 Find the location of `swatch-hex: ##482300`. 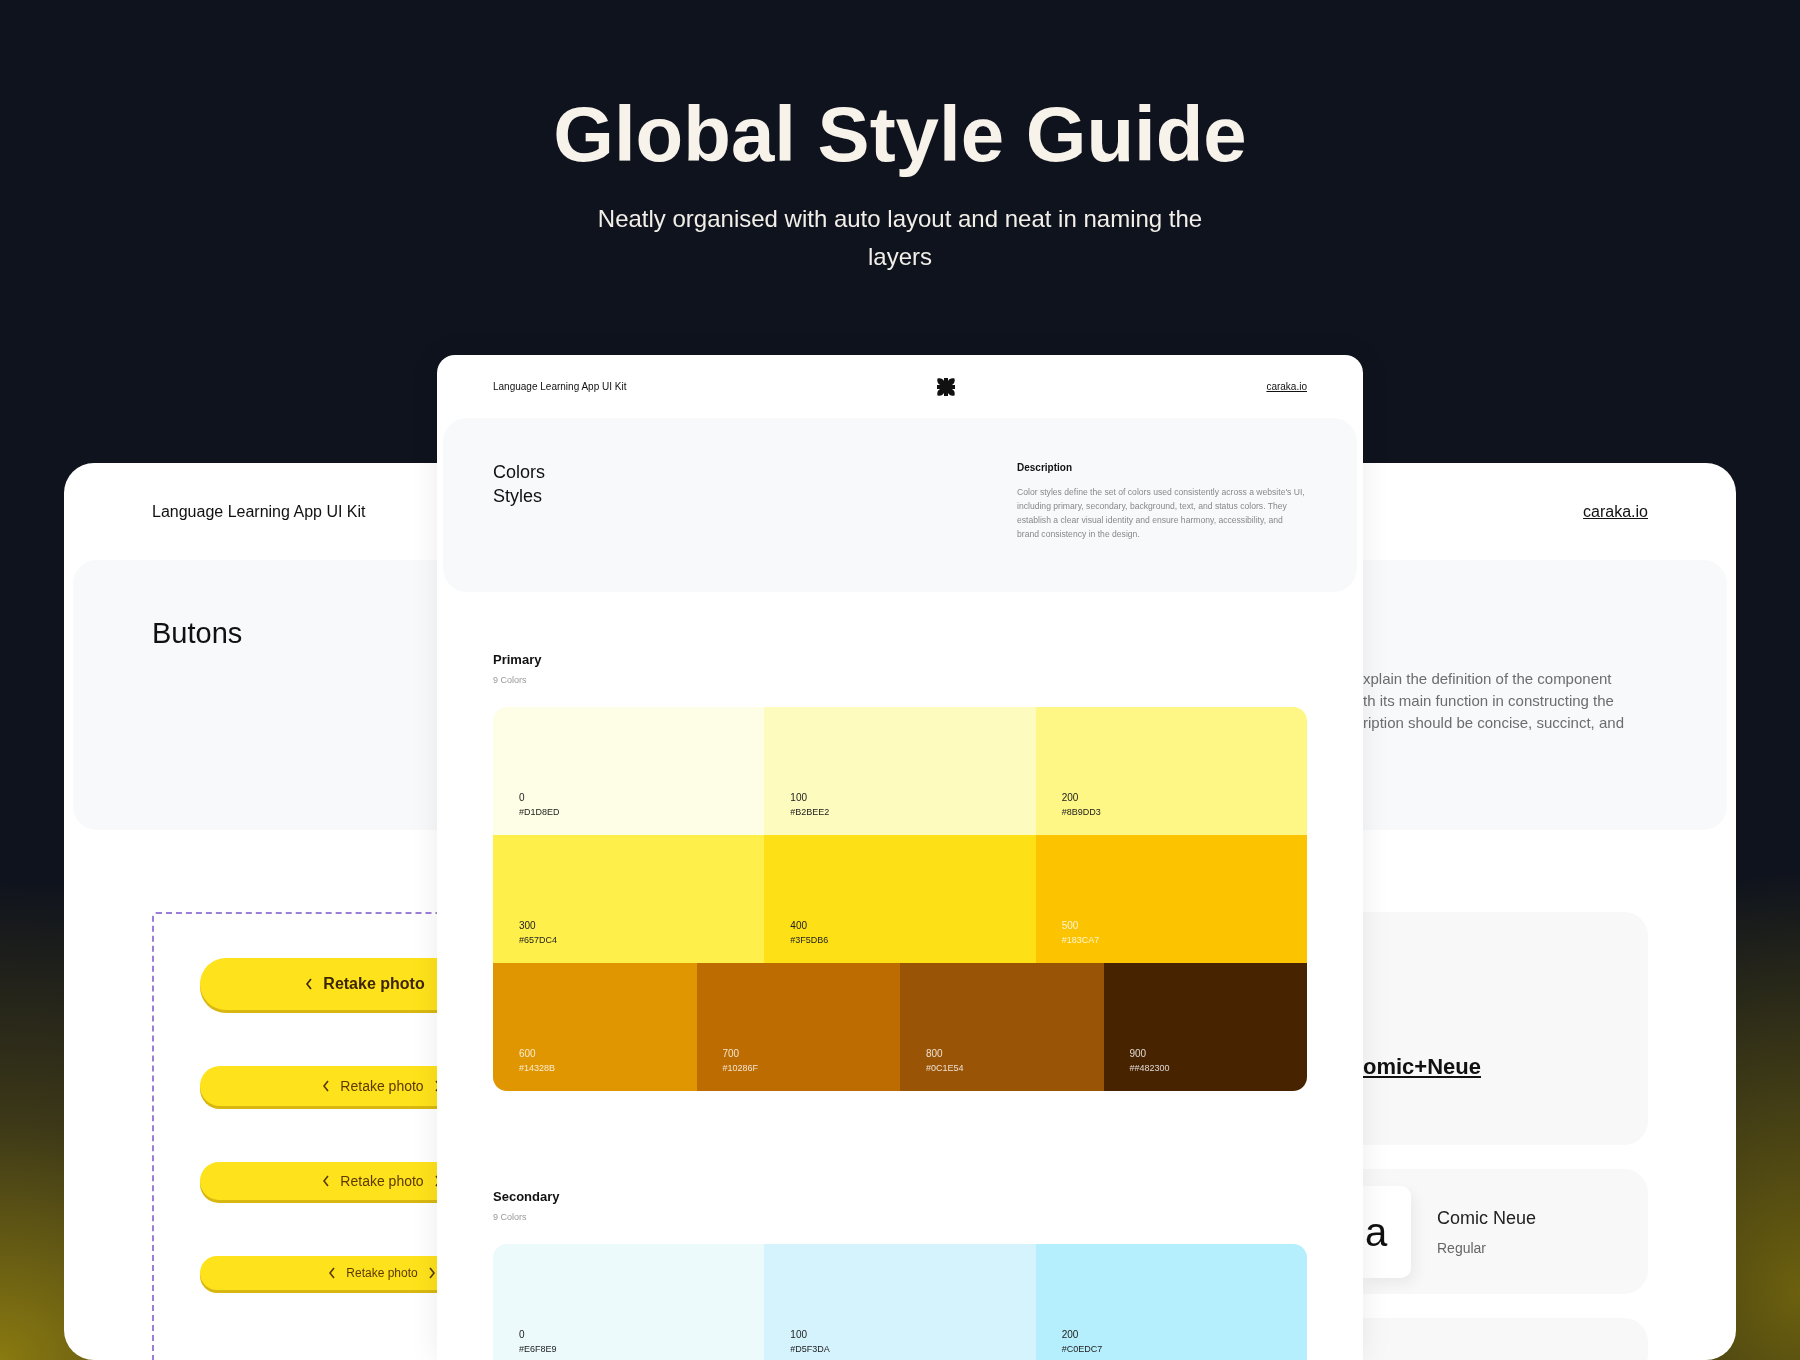

swatch-hex: ##482300 is located at coordinates (1150, 1068).